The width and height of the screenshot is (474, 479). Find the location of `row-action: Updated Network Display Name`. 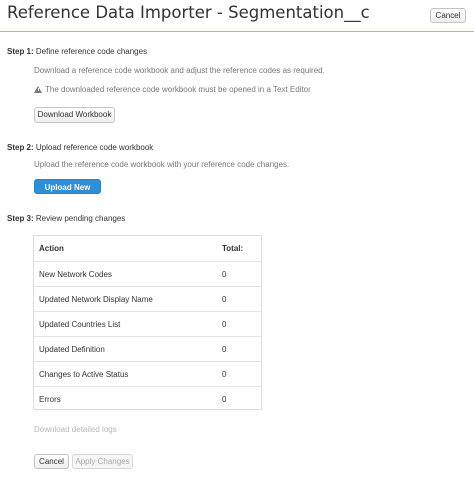

row-action: Updated Network Display Name is located at coordinates (96, 299).